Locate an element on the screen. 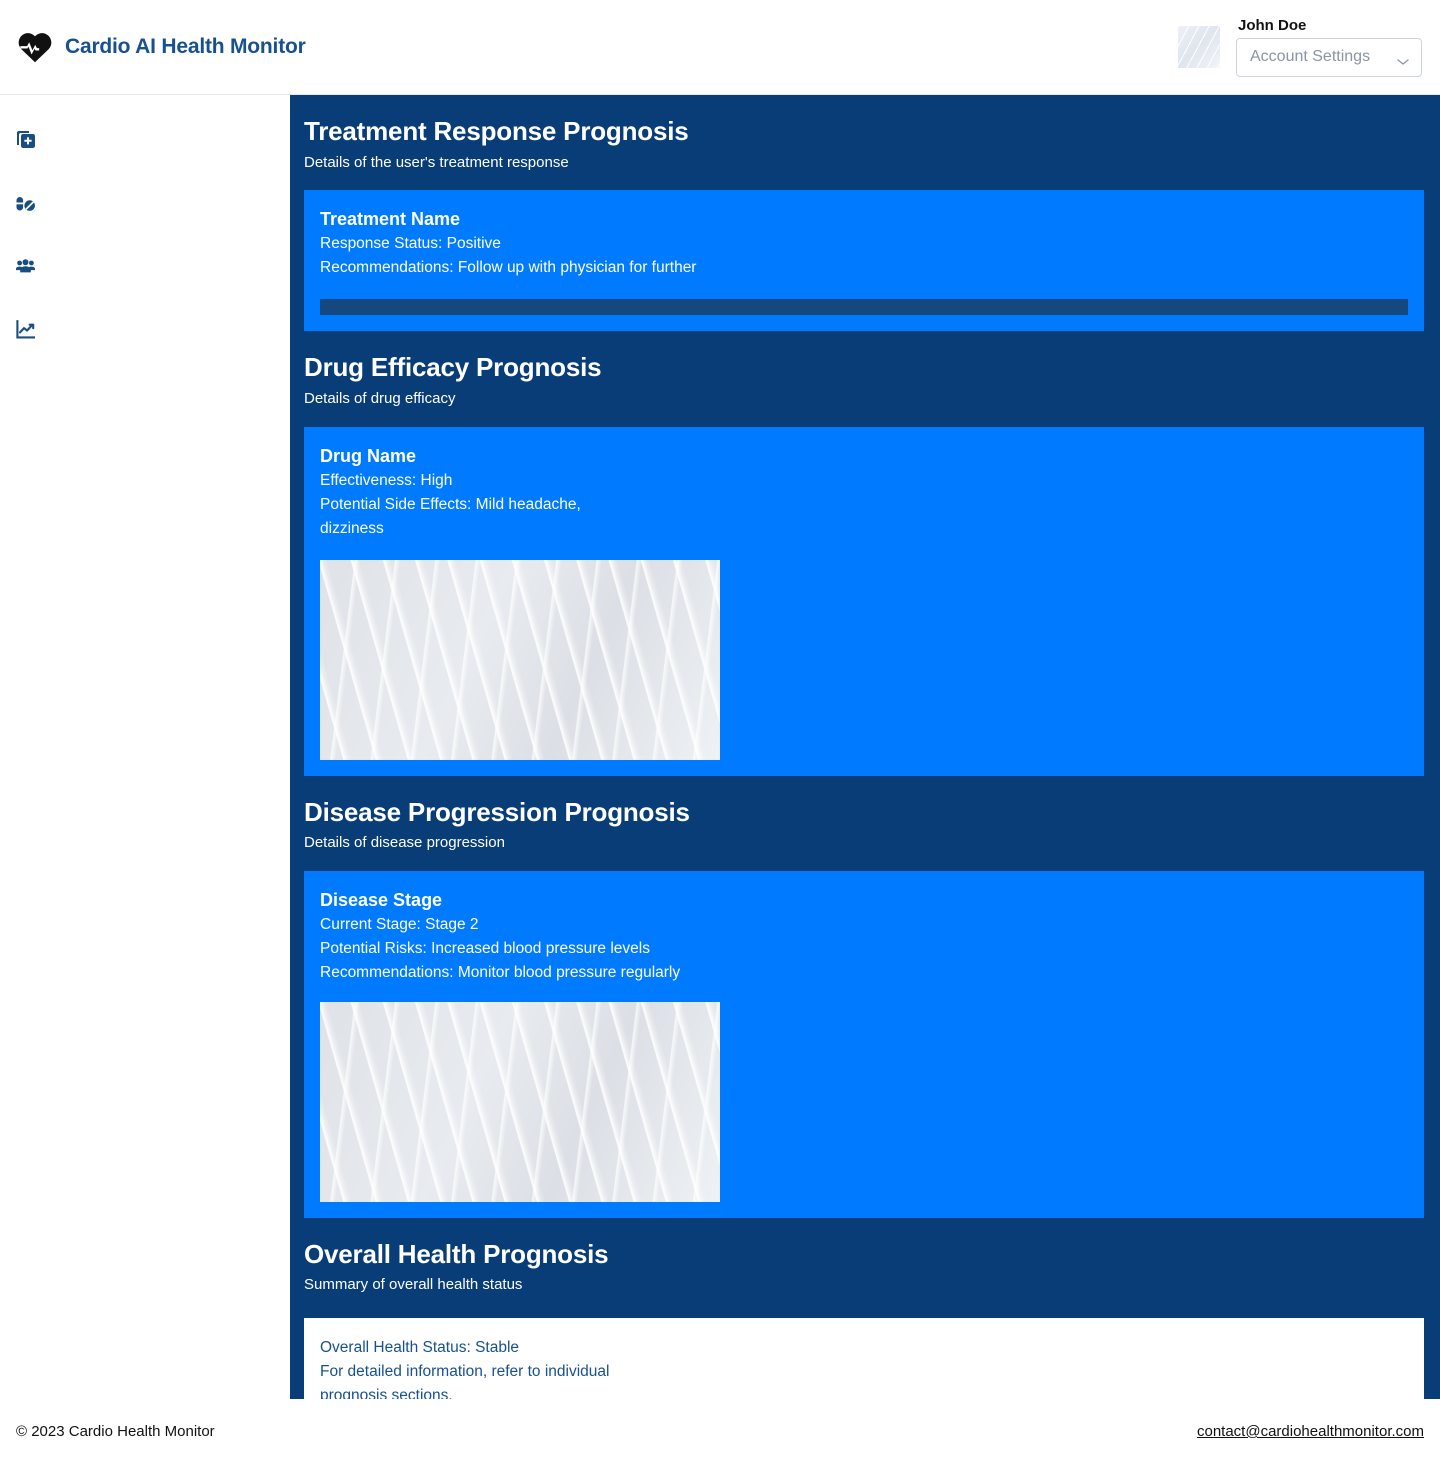 Image resolution: width=1440 pixels, height=1464 pixels. medical-records-icon is located at coordinates (25, 140).